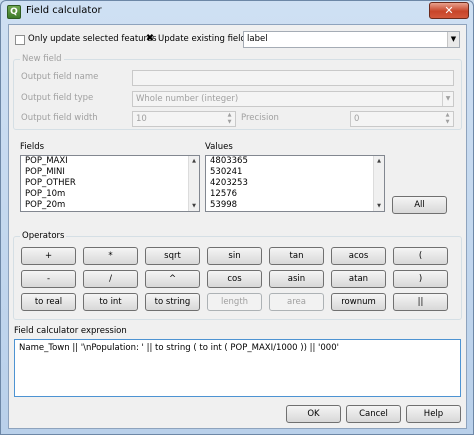 The height and width of the screenshot is (435, 474). I want to click on precision-value: 0, so click(357, 119).